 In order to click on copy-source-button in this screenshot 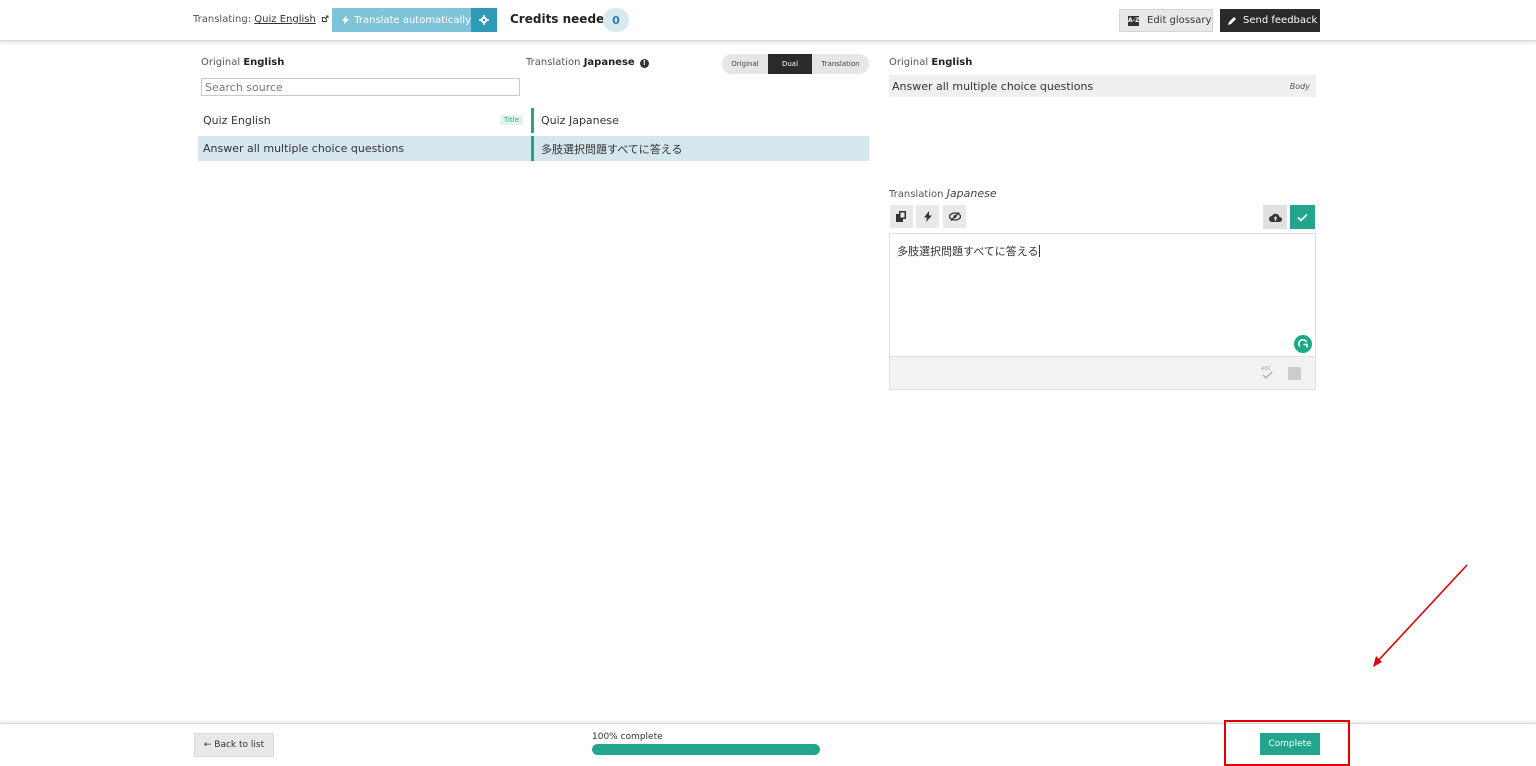, I will do `click(901, 216)`.